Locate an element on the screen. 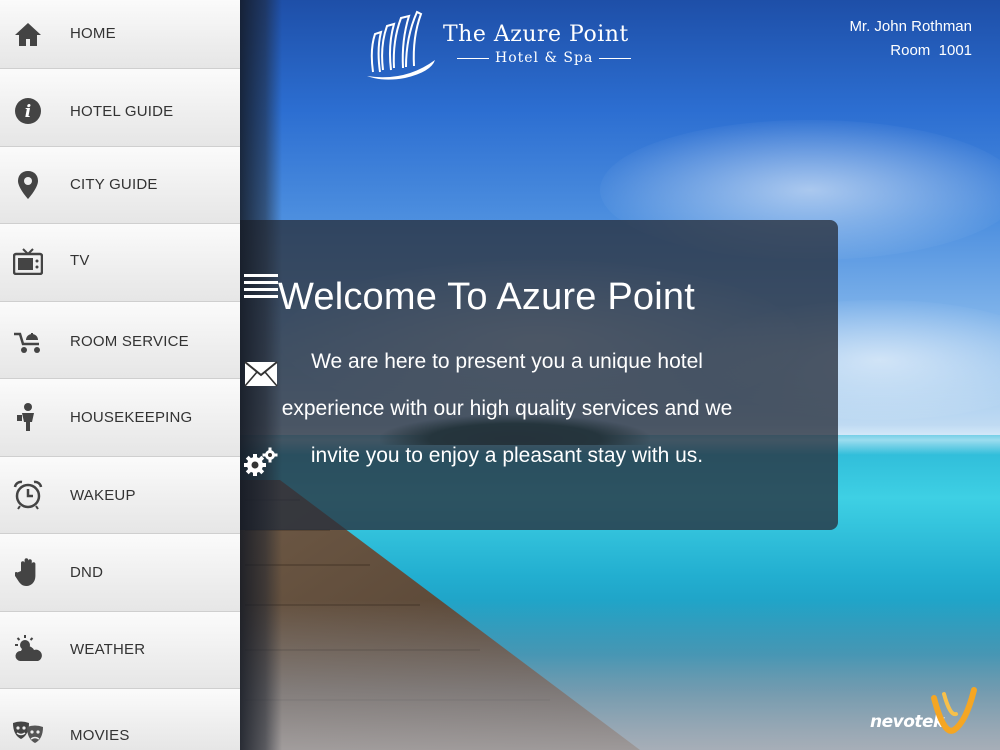 The height and width of the screenshot is (750, 1000). hotel-logo: The Azure Point Hotel & Spa is located at coordinates (502, 46).